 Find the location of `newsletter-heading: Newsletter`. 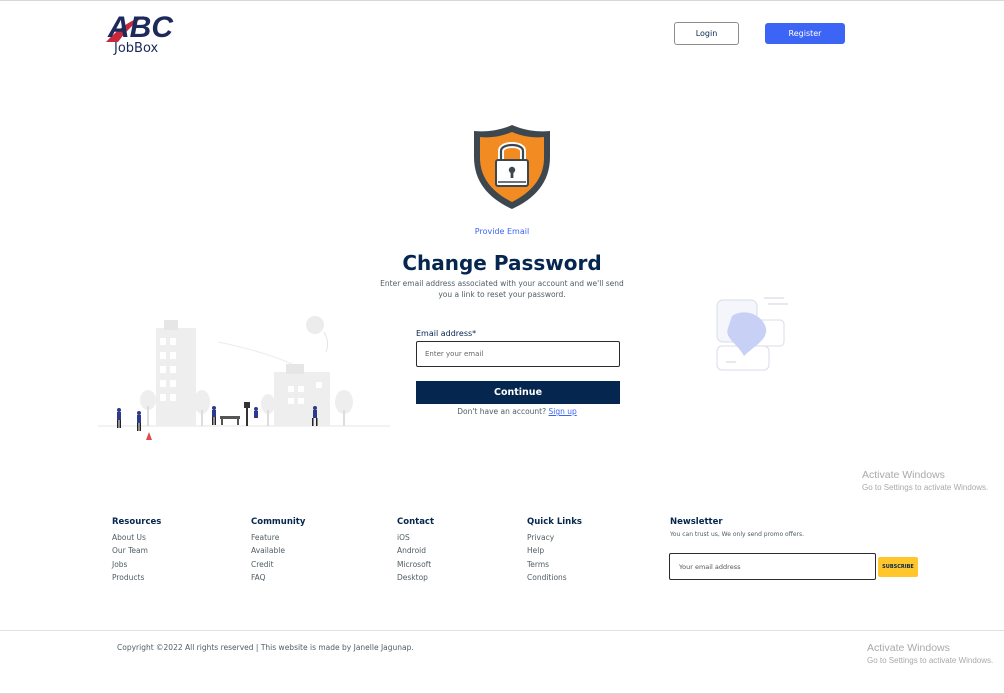

newsletter-heading: Newsletter is located at coordinates (696, 522).